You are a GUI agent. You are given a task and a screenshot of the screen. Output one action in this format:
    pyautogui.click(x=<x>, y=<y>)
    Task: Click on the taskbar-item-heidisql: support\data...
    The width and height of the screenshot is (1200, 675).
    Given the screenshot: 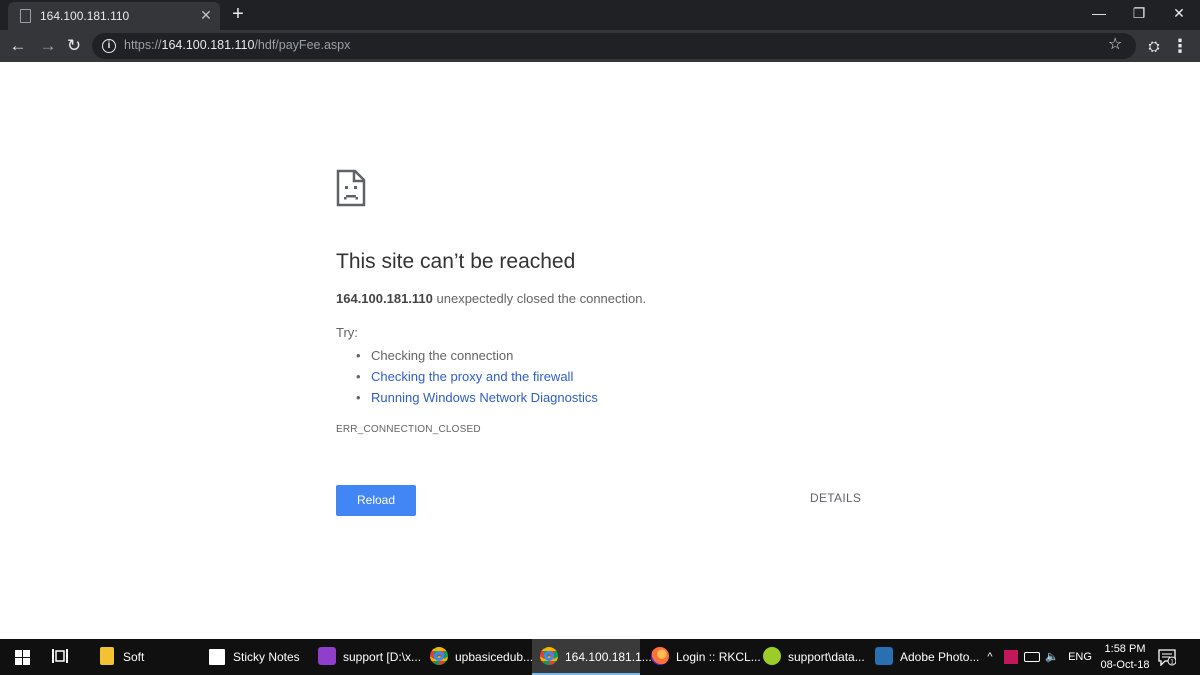 What is the action you would take?
    pyautogui.click(x=810, y=657)
    